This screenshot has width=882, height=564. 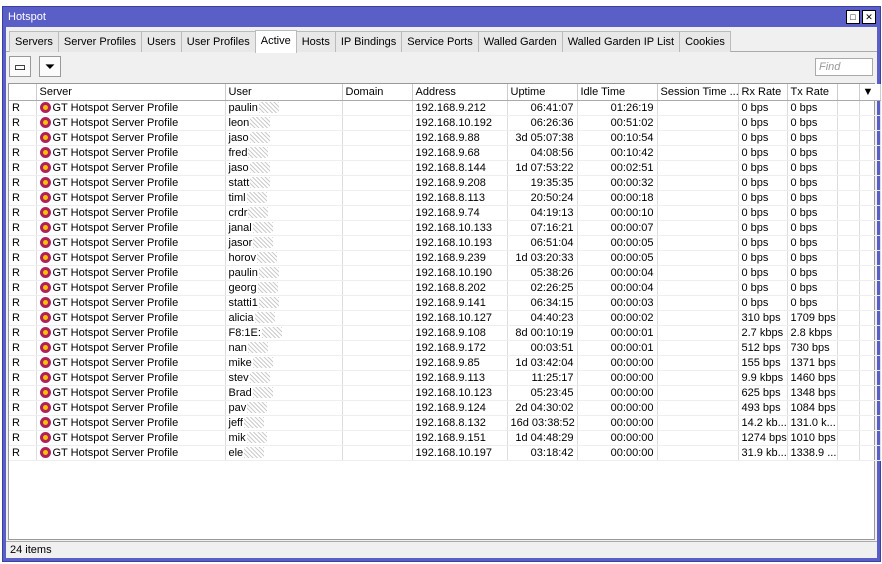 I want to click on user-name: leon, so click(x=239, y=122).